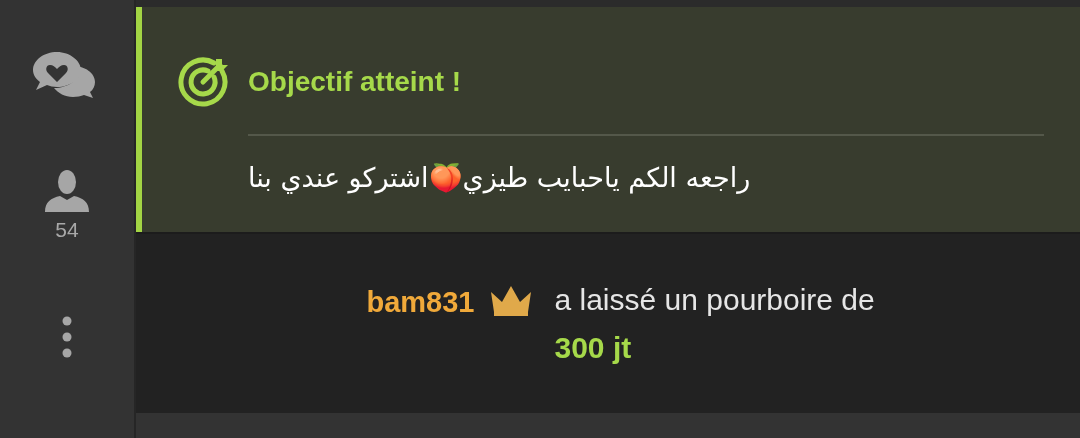 The height and width of the screenshot is (438, 1080). What do you see at coordinates (715, 324) in the screenshot?
I see `tip-message: a laissé un pourboire de 300 jt` at bounding box center [715, 324].